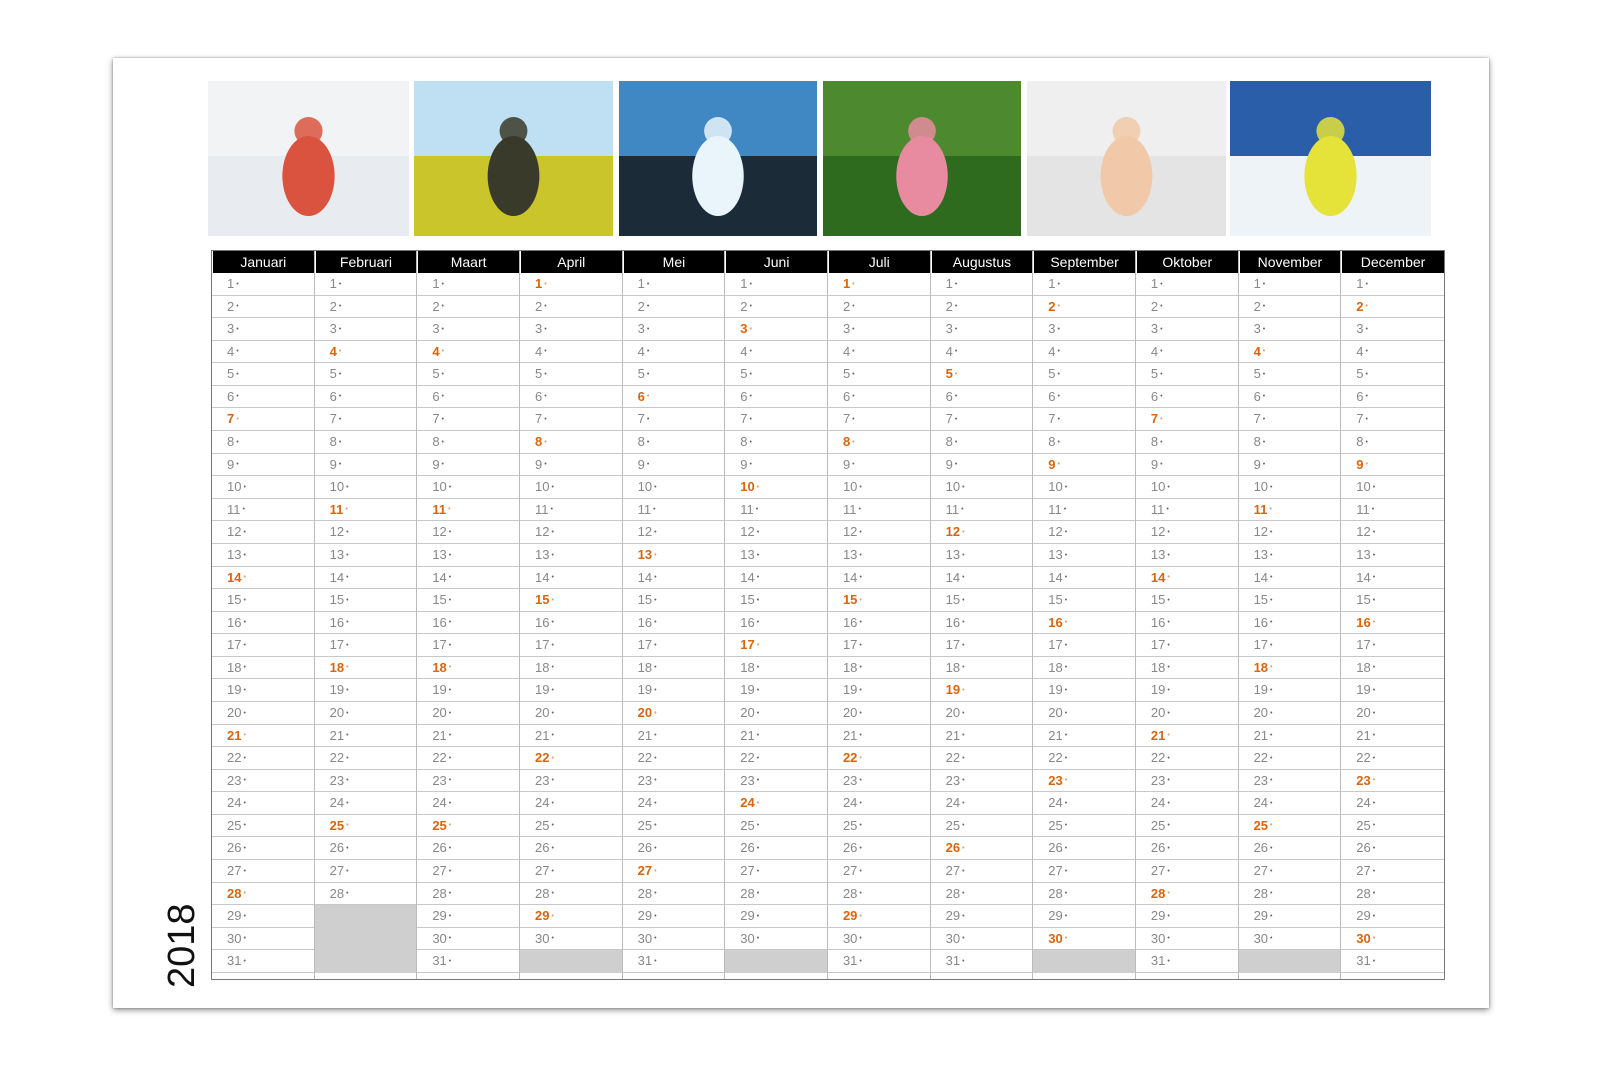  What do you see at coordinates (570, 939) in the screenshot?
I see `day-cell: 30 •` at bounding box center [570, 939].